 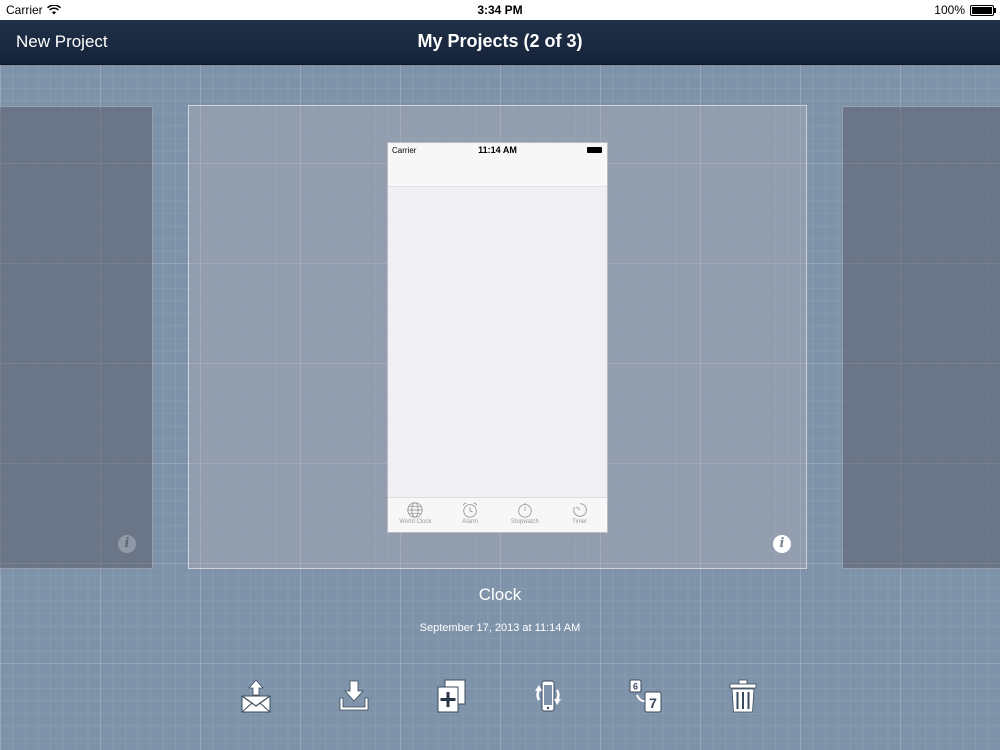 I want to click on preview-tab-label: Timer, so click(x=580, y=522).